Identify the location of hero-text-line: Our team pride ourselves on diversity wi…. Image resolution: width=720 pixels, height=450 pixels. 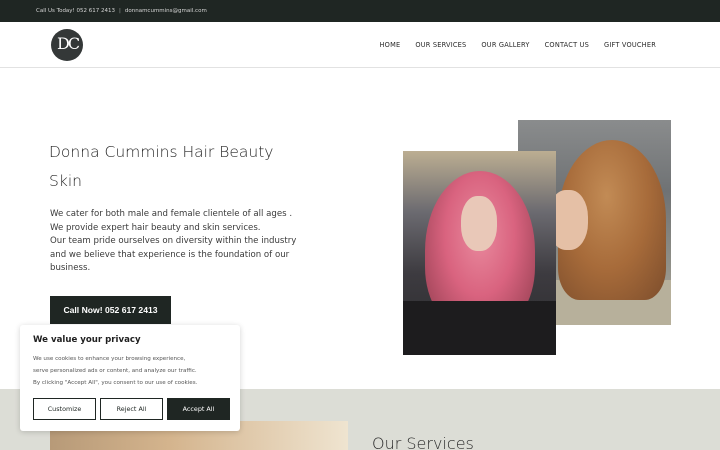
(173, 241).